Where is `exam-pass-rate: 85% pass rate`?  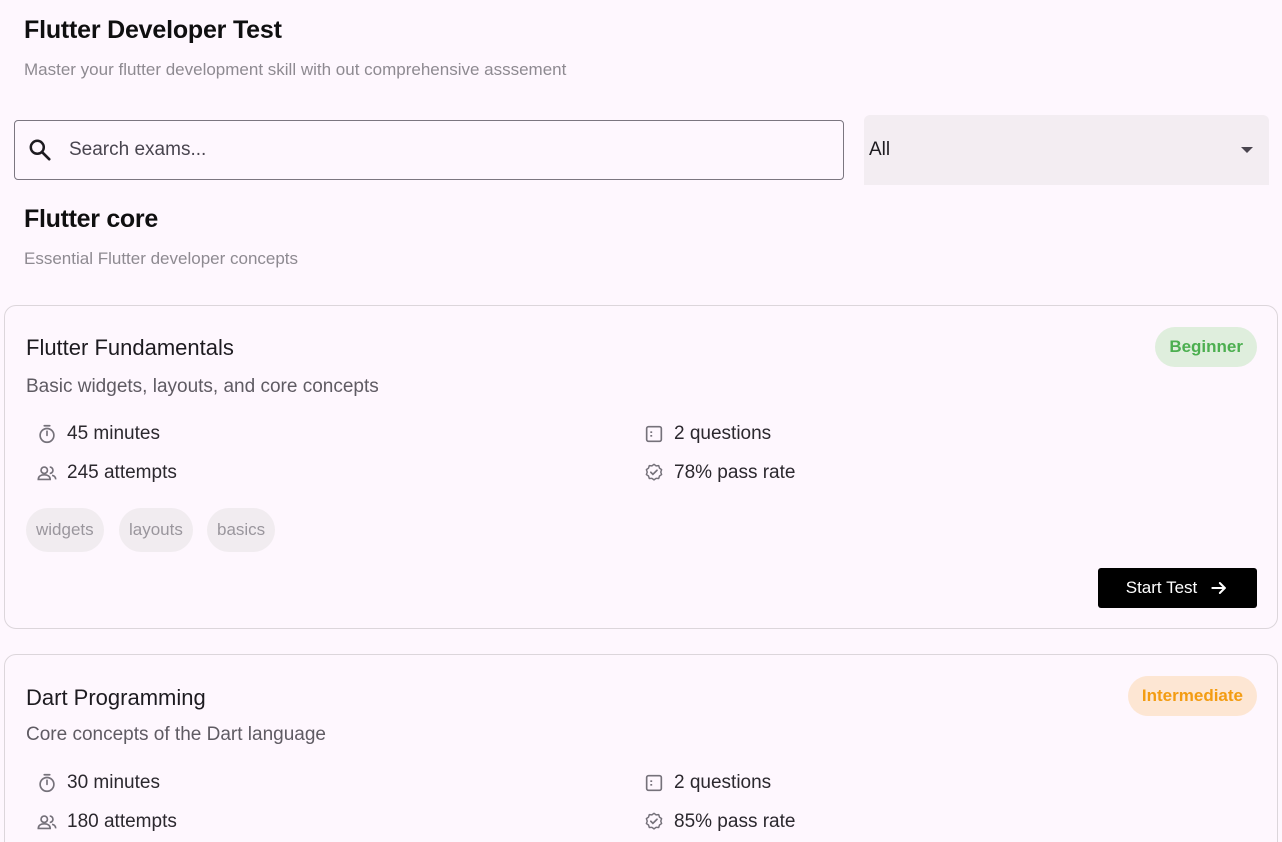 exam-pass-rate: 85% pass rate is located at coordinates (719, 822).